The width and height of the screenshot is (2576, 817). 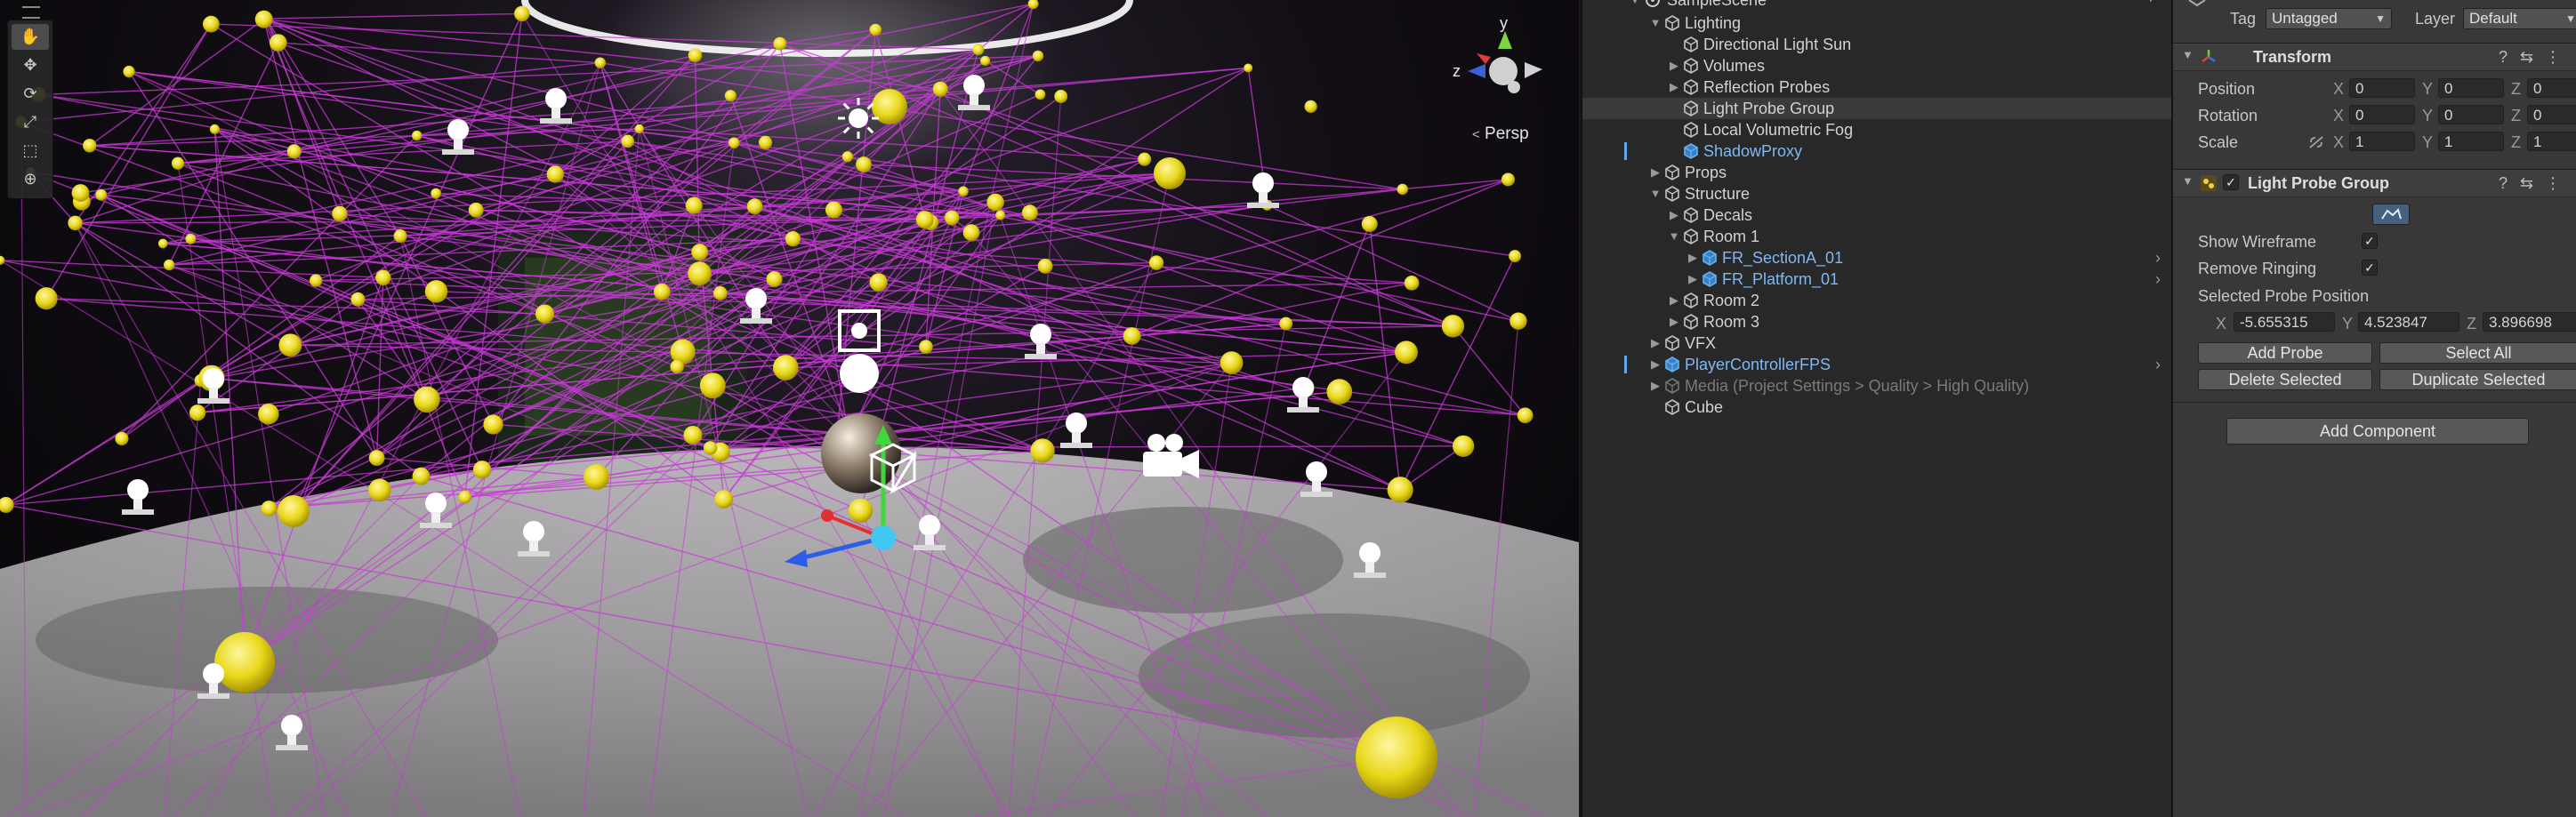 What do you see at coordinates (2284, 322) in the screenshot?
I see `probe-x-field: -5.655315` at bounding box center [2284, 322].